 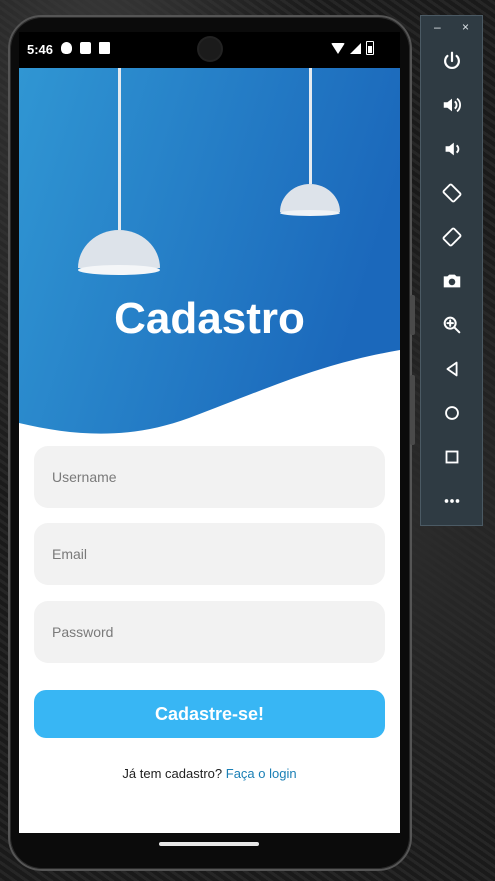 I want to click on gesture-nav-handle, so click(x=209, y=844).